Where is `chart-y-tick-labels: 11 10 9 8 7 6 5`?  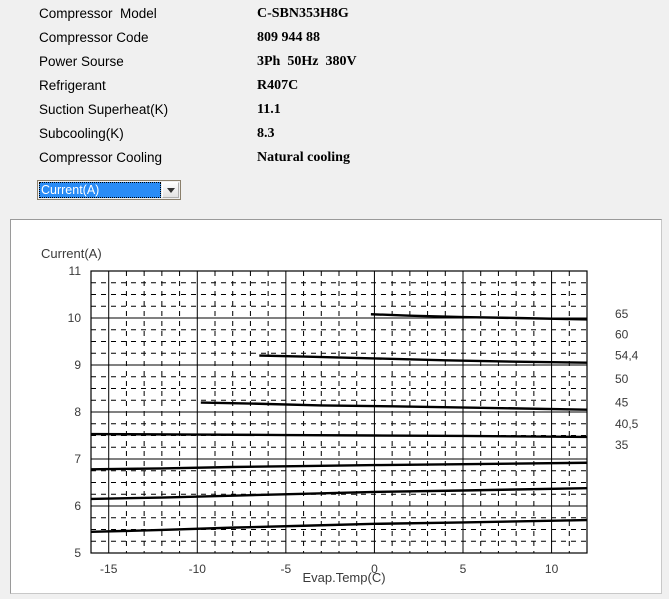
chart-y-tick-labels: 11 10 9 8 7 6 5 is located at coordinates (75, 412).